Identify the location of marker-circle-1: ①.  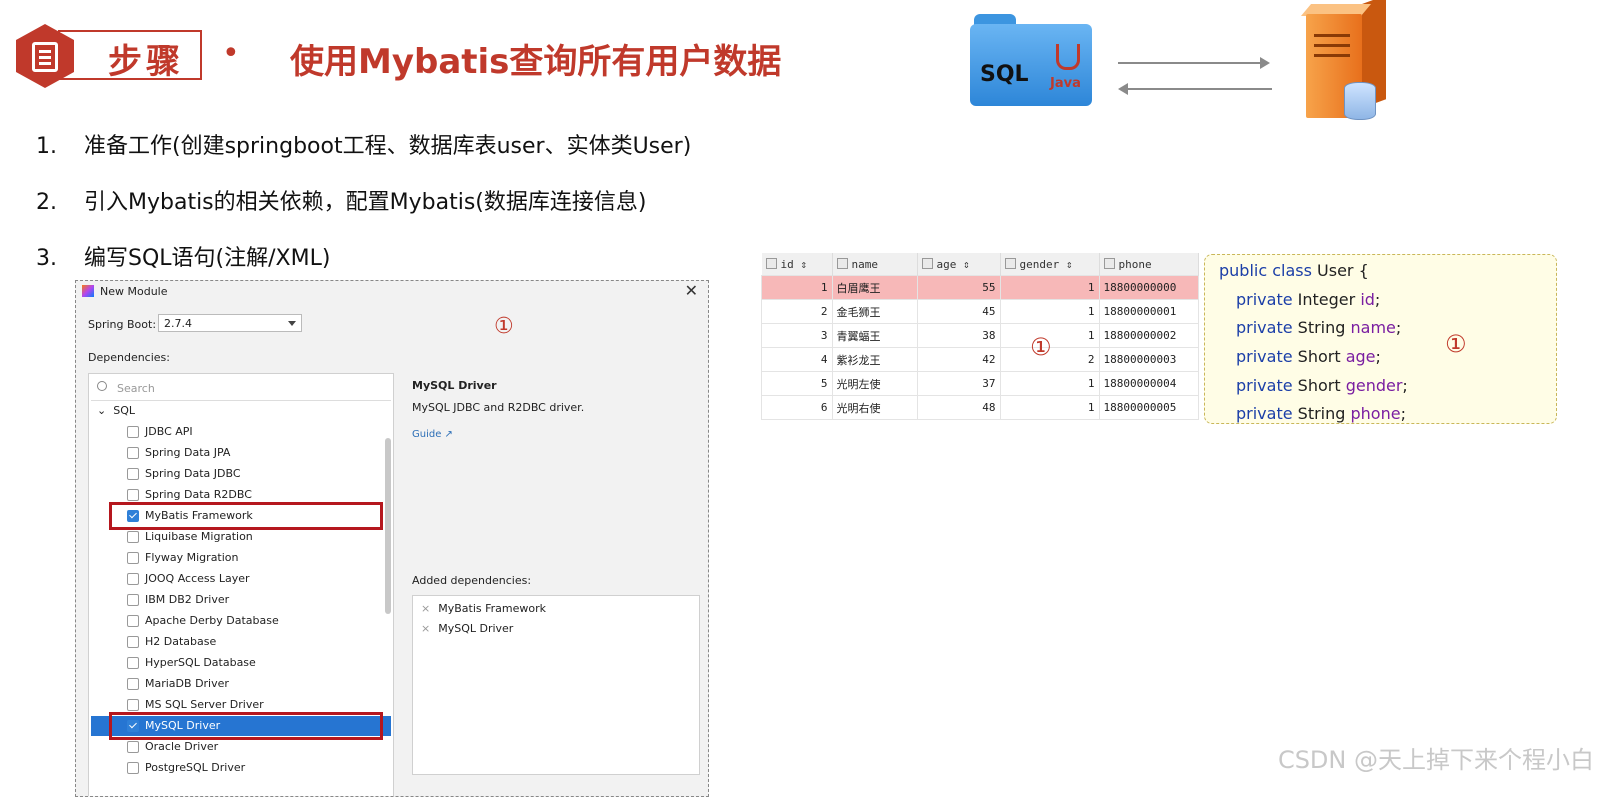
(504, 326).